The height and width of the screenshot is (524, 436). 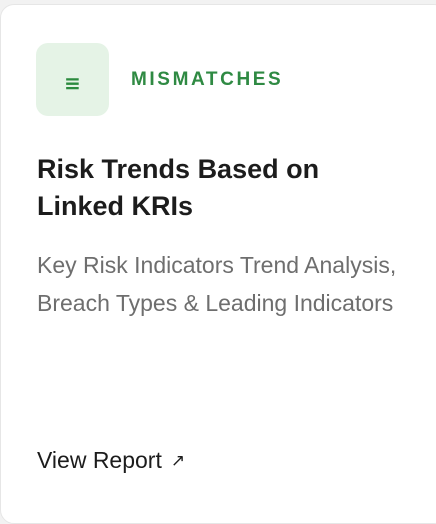 I want to click on icon-tile: ≡, so click(x=72, y=79).